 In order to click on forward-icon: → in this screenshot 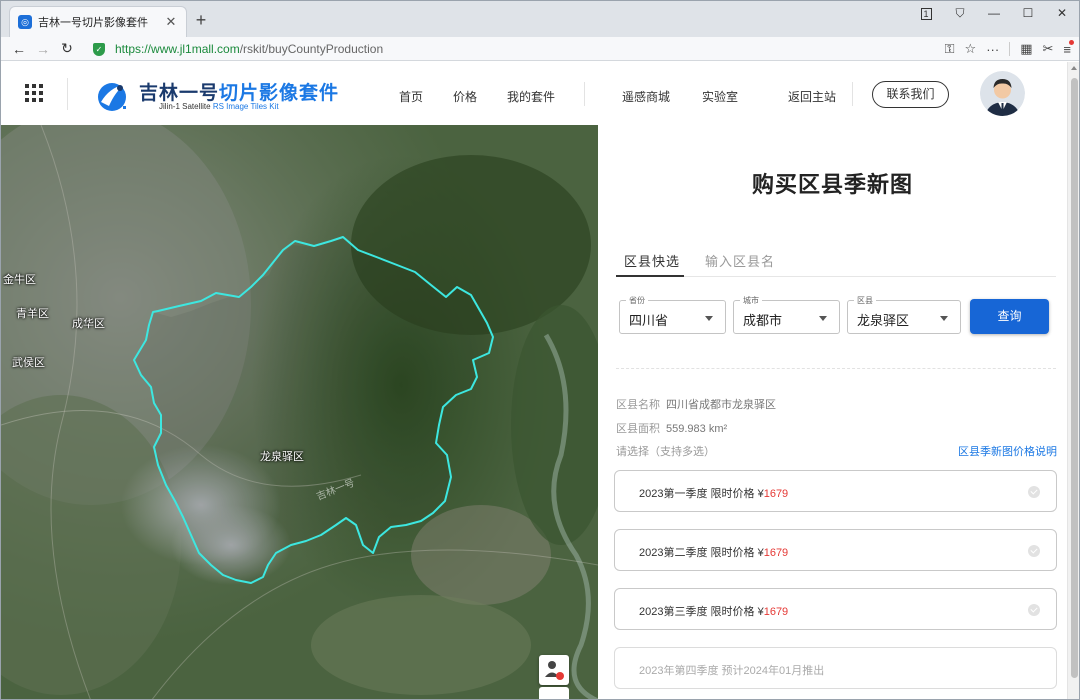, I will do `click(43, 49)`.